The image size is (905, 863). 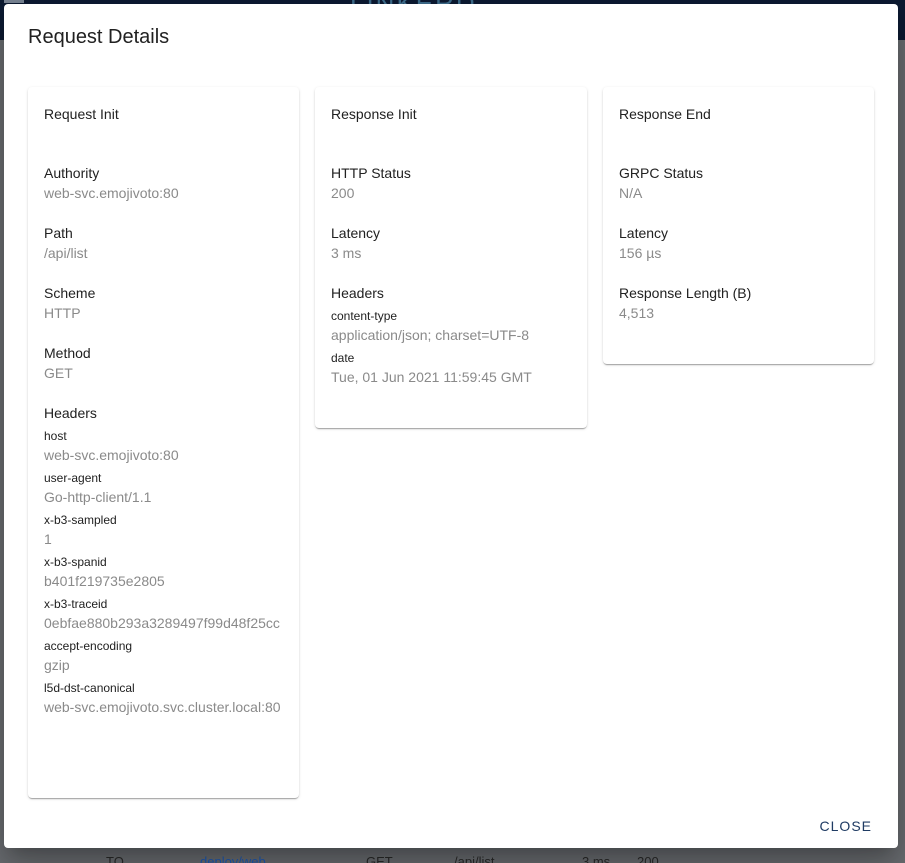 What do you see at coordinates (233, 858) in the screenshot?
I see `row-resource-link: deploy/web` at bounding box center [233, 858].